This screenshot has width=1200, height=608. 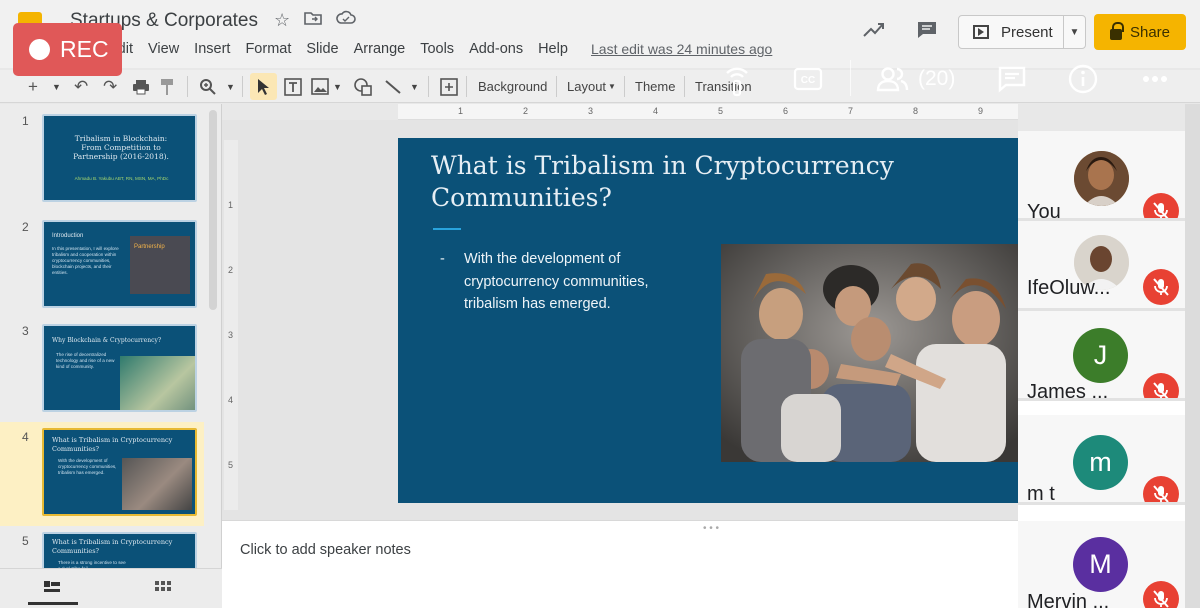 I want to click on avatar, so click(x=1101, y=178).